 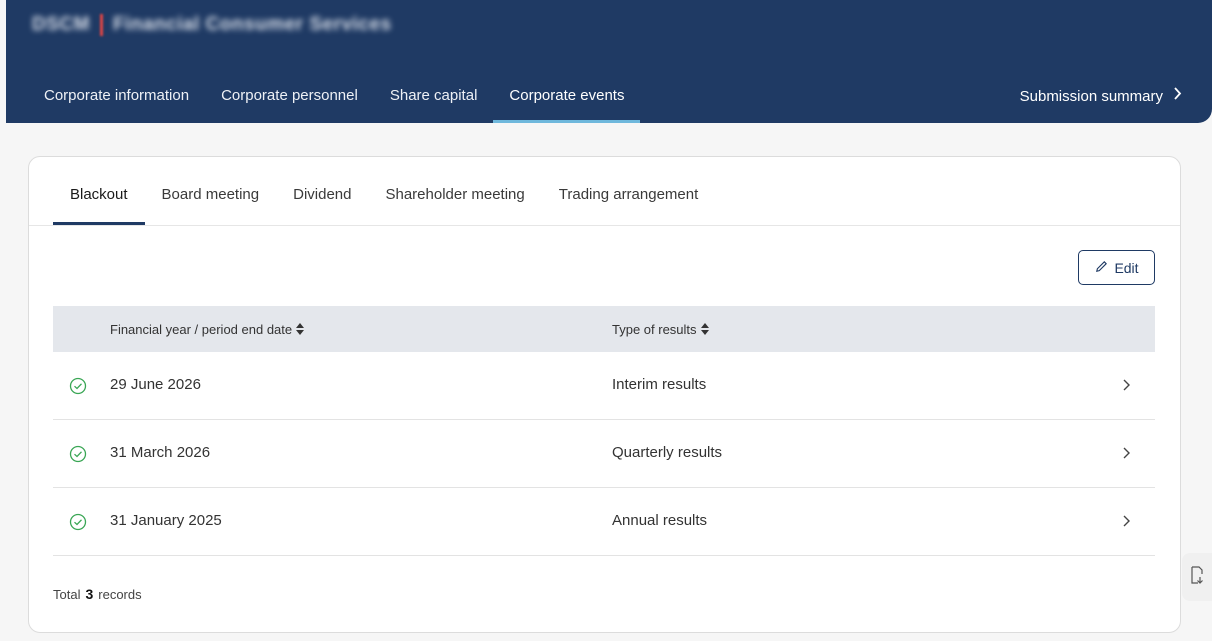 I want to click on subtab-board-meeting: Board meeting, so click(x=211, y=191).